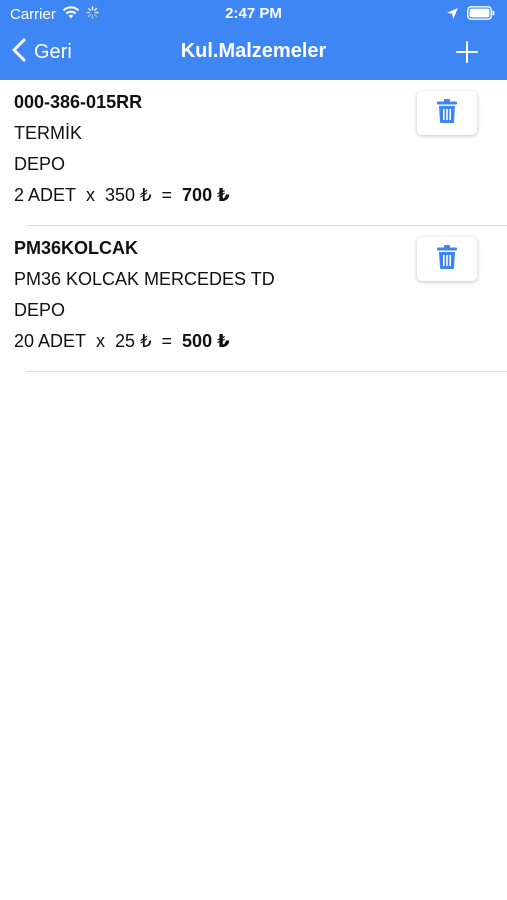  Describe the element at coordinates (78, 102) in the screenshot. I see `item-code: 000-386-015RR` at that location.